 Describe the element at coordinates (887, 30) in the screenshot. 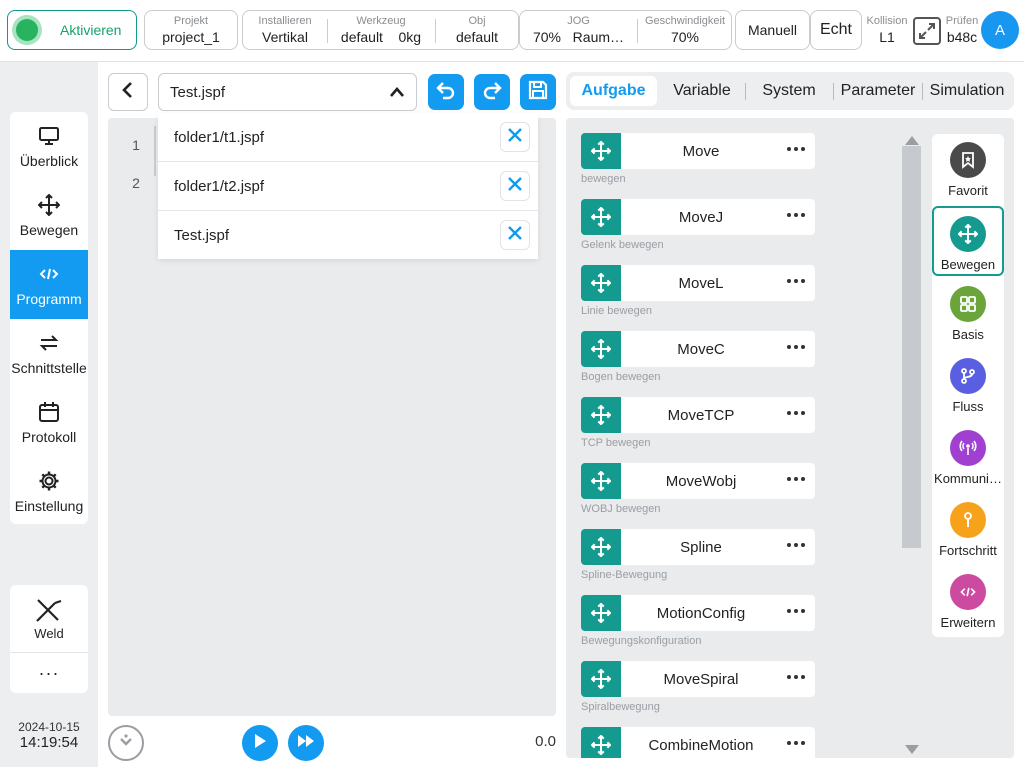

I see `collision-indicator: Kollision L1` at that location.